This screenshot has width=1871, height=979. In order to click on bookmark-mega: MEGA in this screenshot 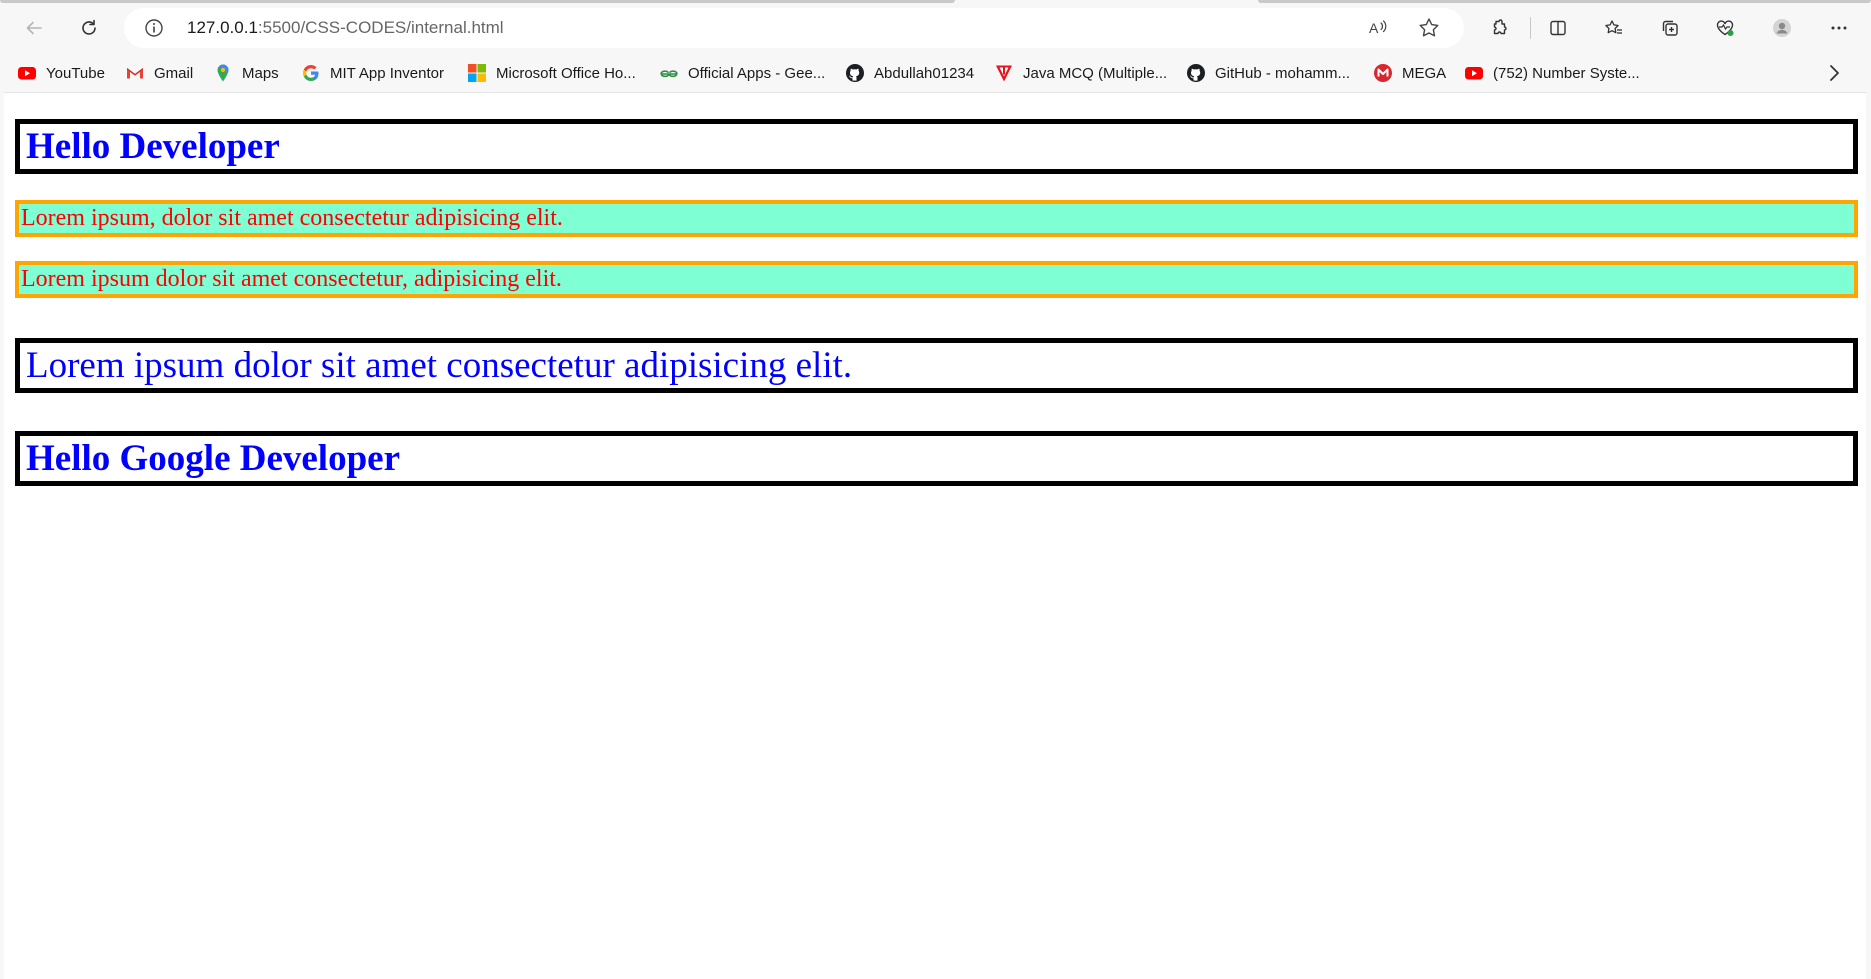, I will do `click(1409, 73)`.